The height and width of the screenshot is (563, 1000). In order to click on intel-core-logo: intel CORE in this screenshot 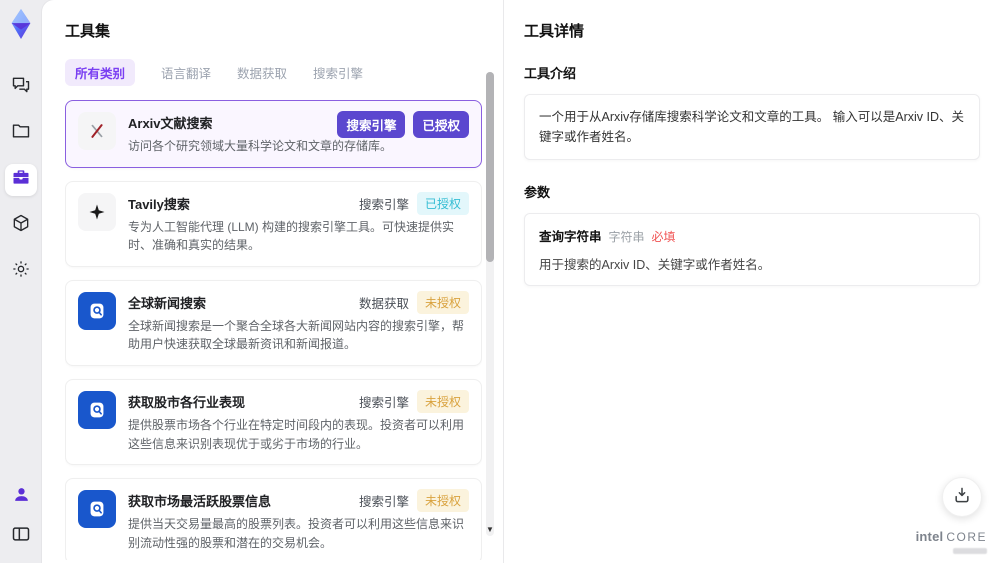, I will do `click(951, 541)`.